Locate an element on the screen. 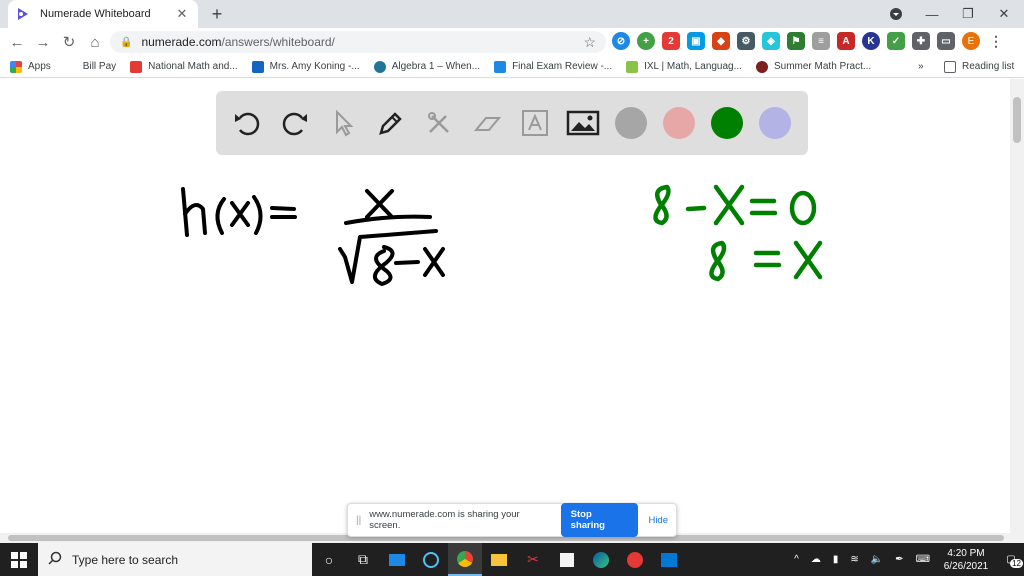 The width and height of the screenshot is (1024, 576). photos-app-icon is located at coordinates (397, 559).